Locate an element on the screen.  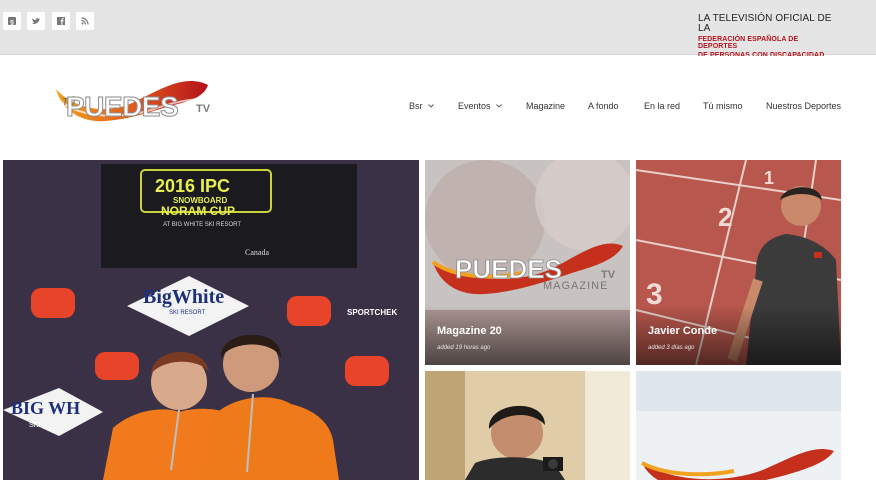
twitter-icon is located at coordinates (36, 21).